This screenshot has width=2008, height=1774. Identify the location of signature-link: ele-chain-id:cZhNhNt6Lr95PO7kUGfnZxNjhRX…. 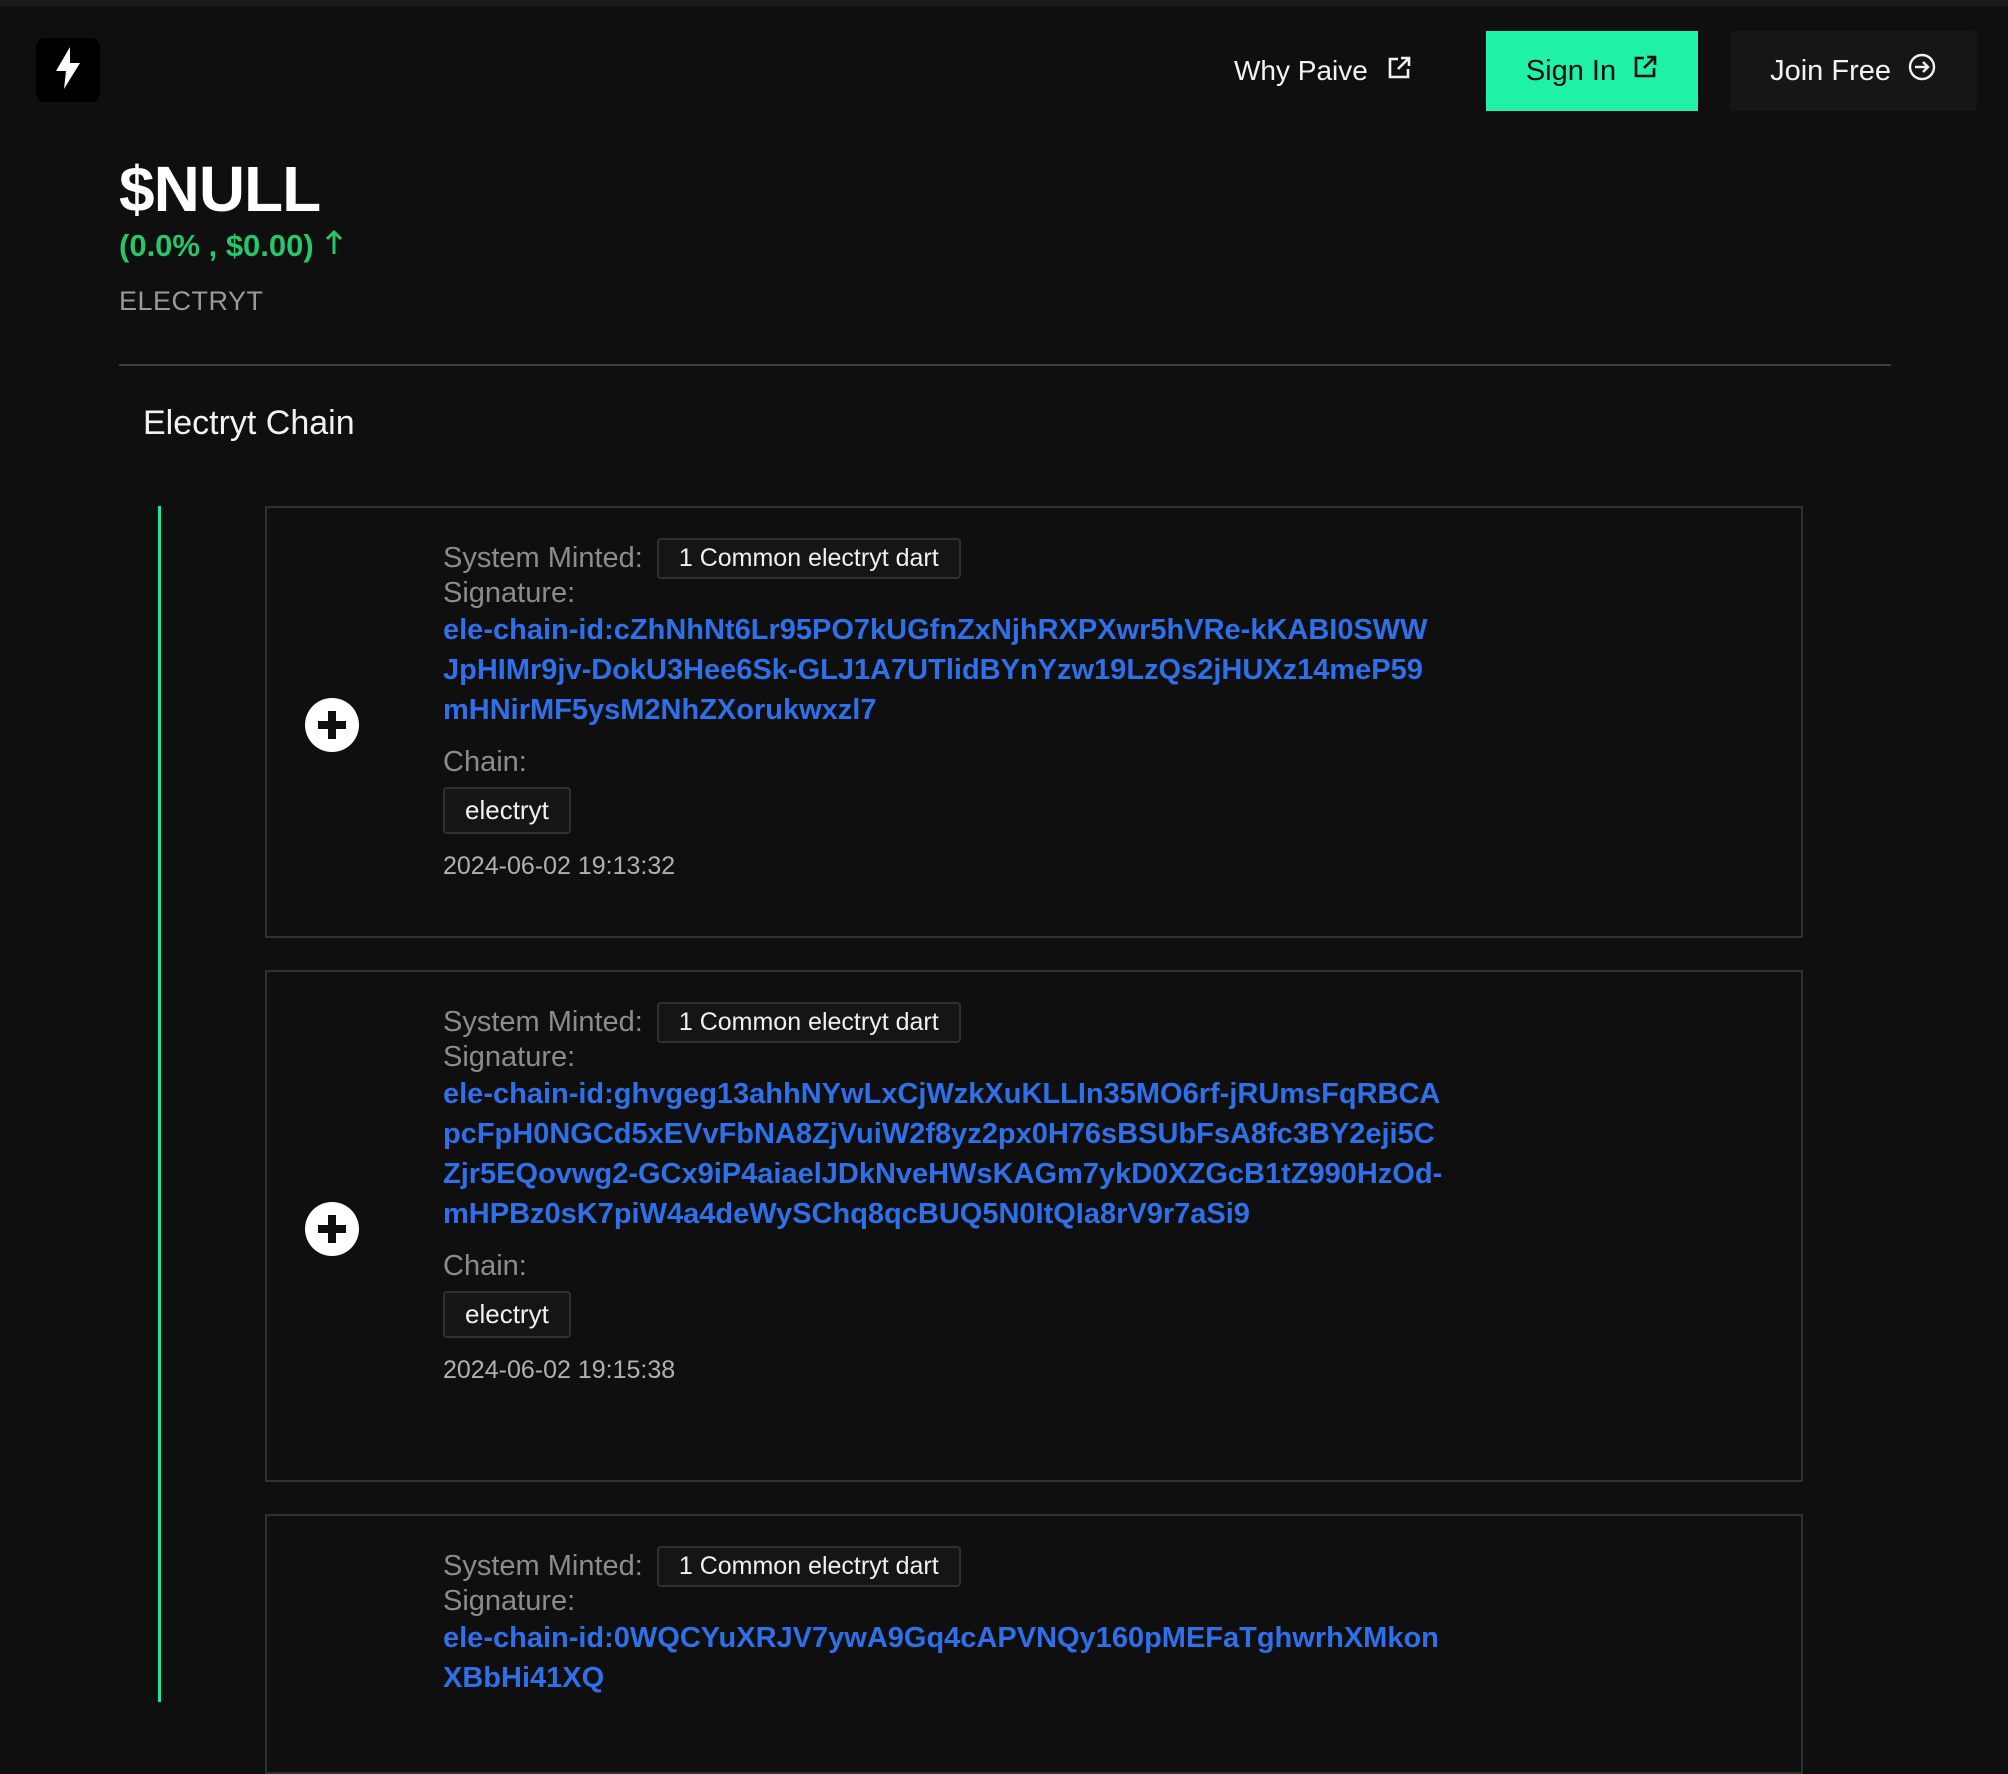
(943, 670).